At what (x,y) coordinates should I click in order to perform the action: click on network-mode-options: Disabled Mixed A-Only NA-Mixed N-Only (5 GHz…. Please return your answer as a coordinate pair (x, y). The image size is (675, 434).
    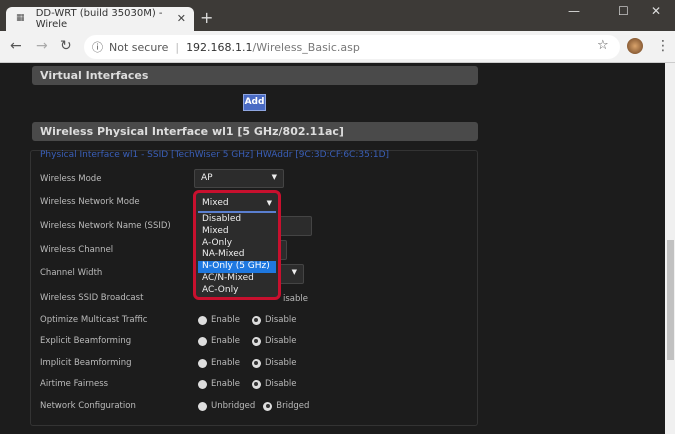
    Looking at the image, I should click on (237, 255).